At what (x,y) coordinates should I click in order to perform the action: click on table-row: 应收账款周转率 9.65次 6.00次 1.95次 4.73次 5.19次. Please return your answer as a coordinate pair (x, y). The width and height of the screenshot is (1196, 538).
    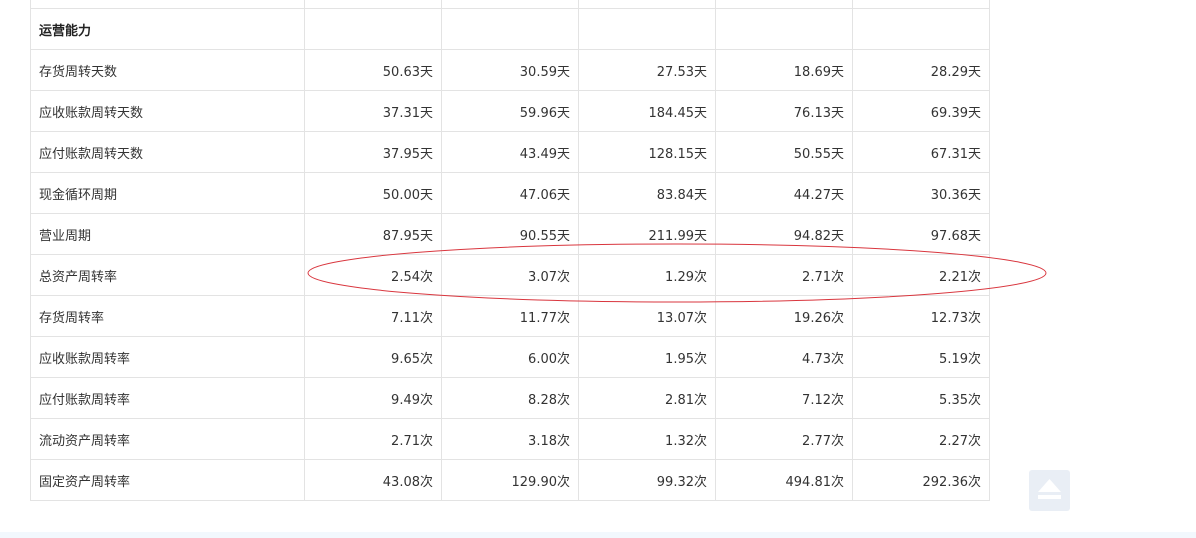
    Looking at the image, I should click on (510, 357).